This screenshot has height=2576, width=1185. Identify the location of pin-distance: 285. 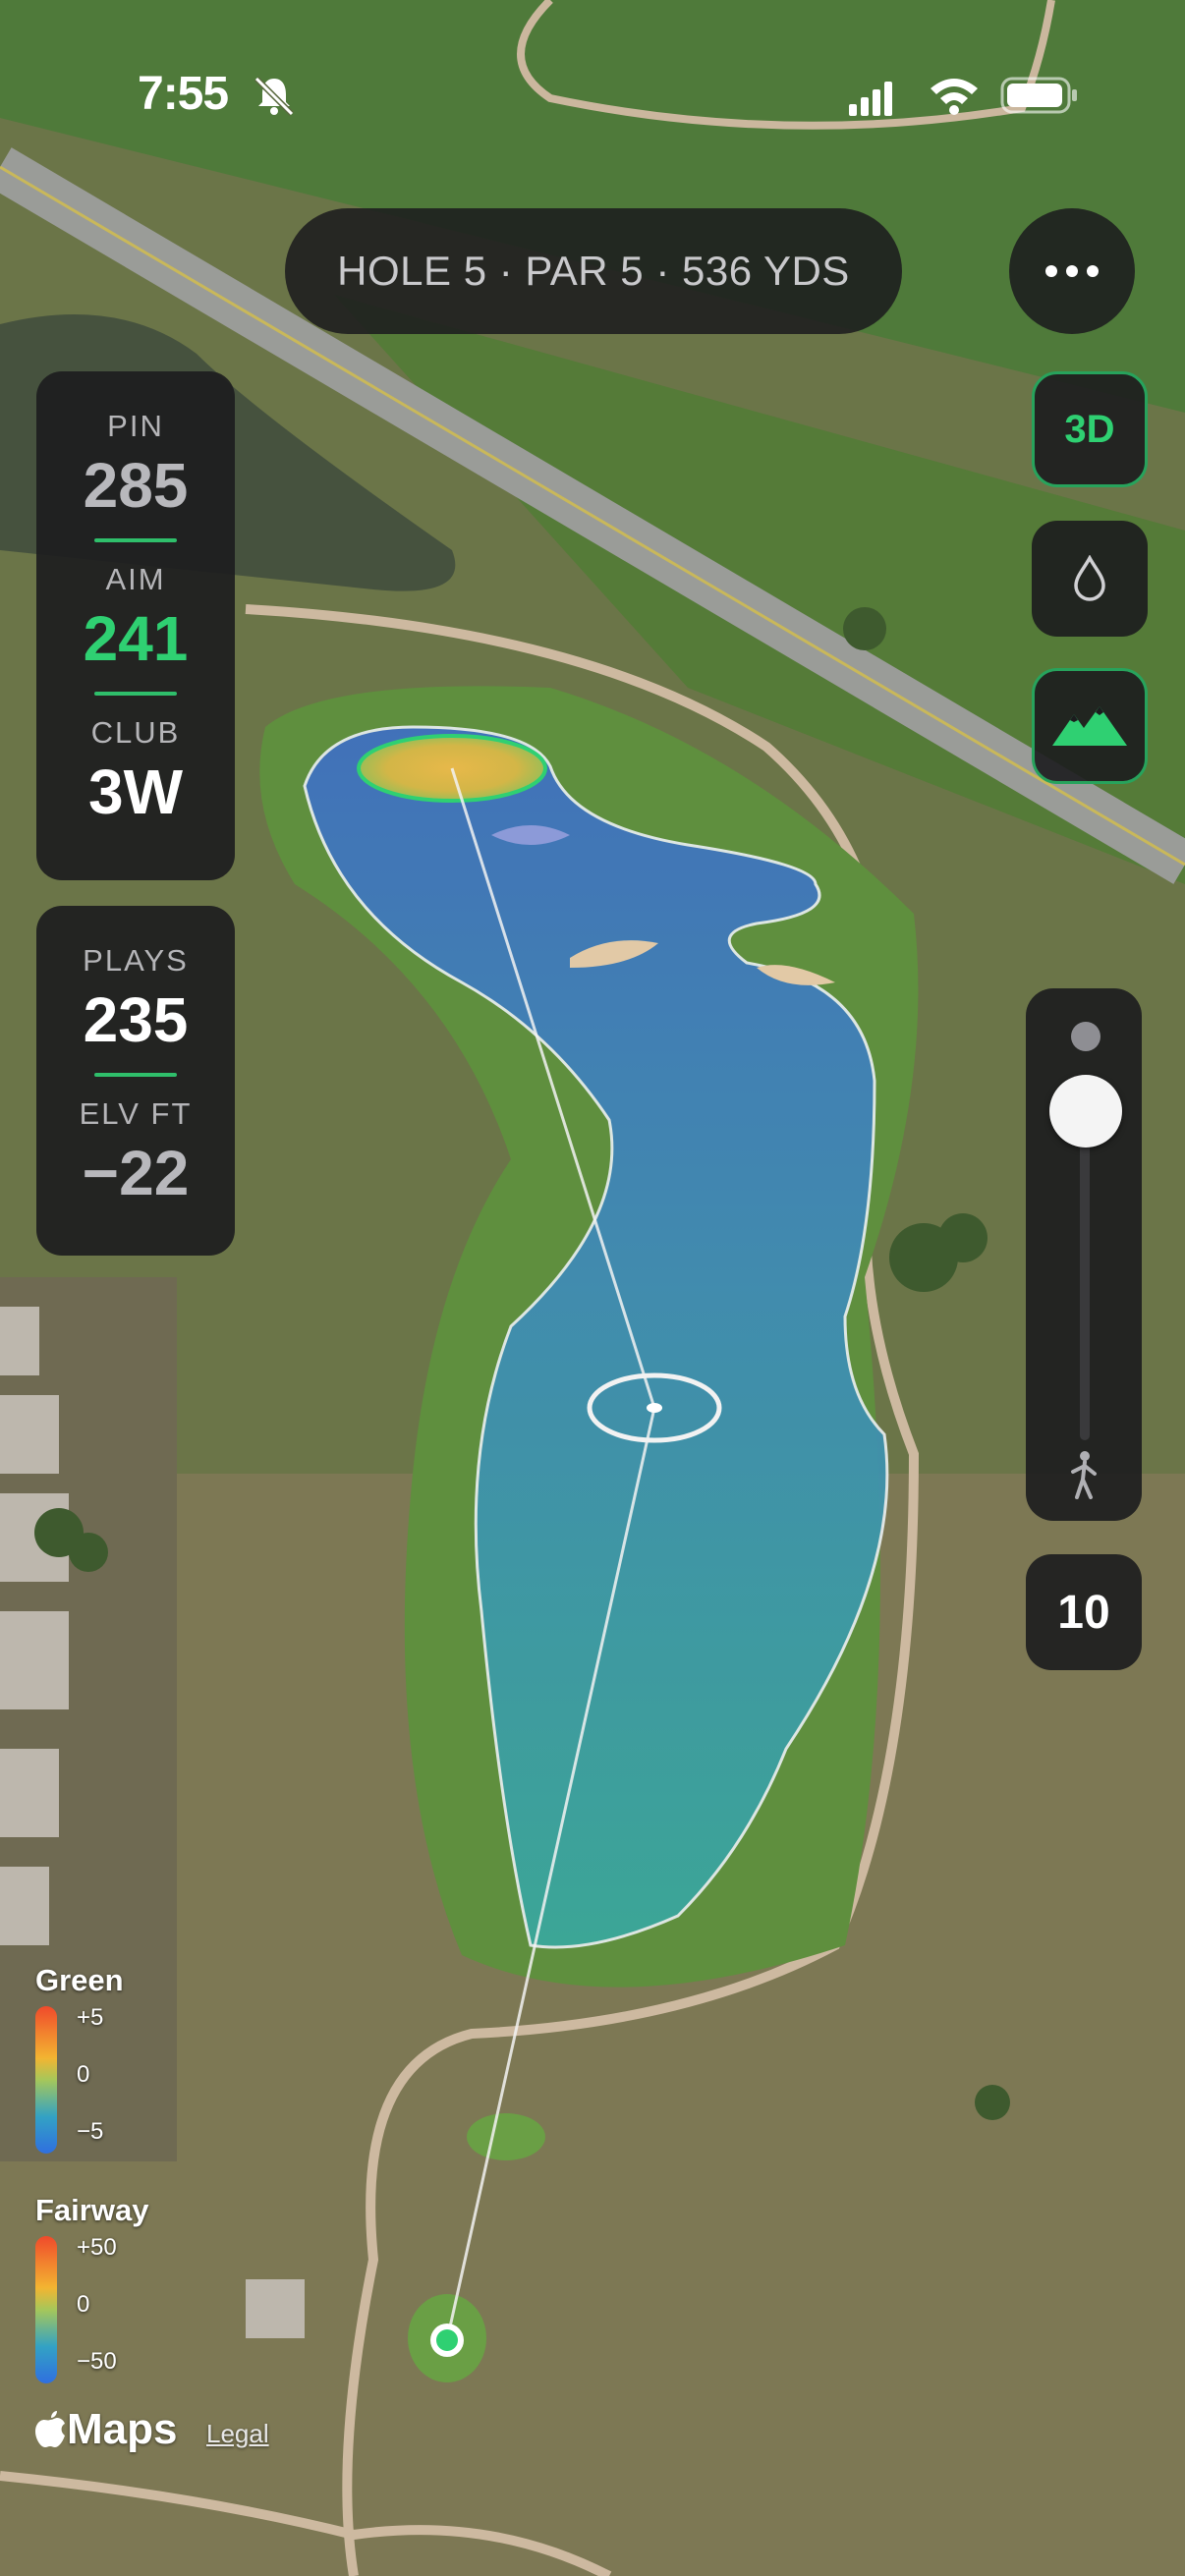
(136, 485).